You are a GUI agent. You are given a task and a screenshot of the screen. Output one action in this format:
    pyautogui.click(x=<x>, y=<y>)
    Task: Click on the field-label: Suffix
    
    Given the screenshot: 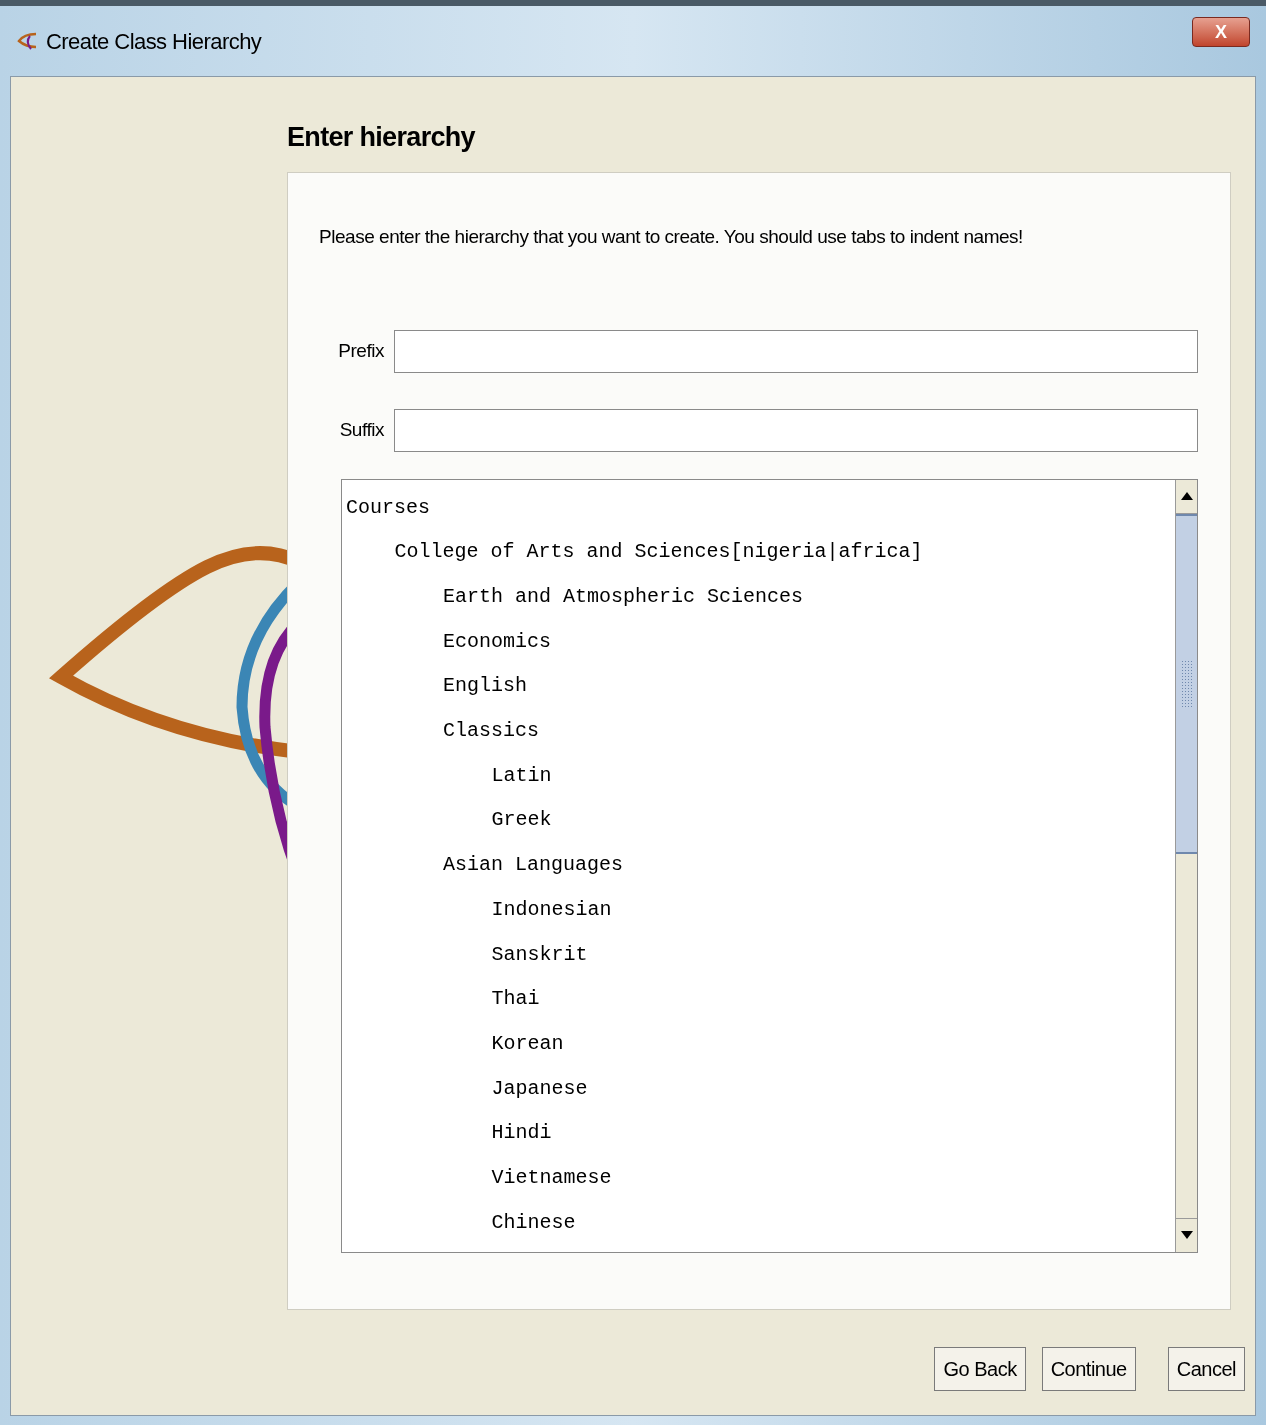 What is the action you would take?
    pyautogui.click(x=361, y=429)
    